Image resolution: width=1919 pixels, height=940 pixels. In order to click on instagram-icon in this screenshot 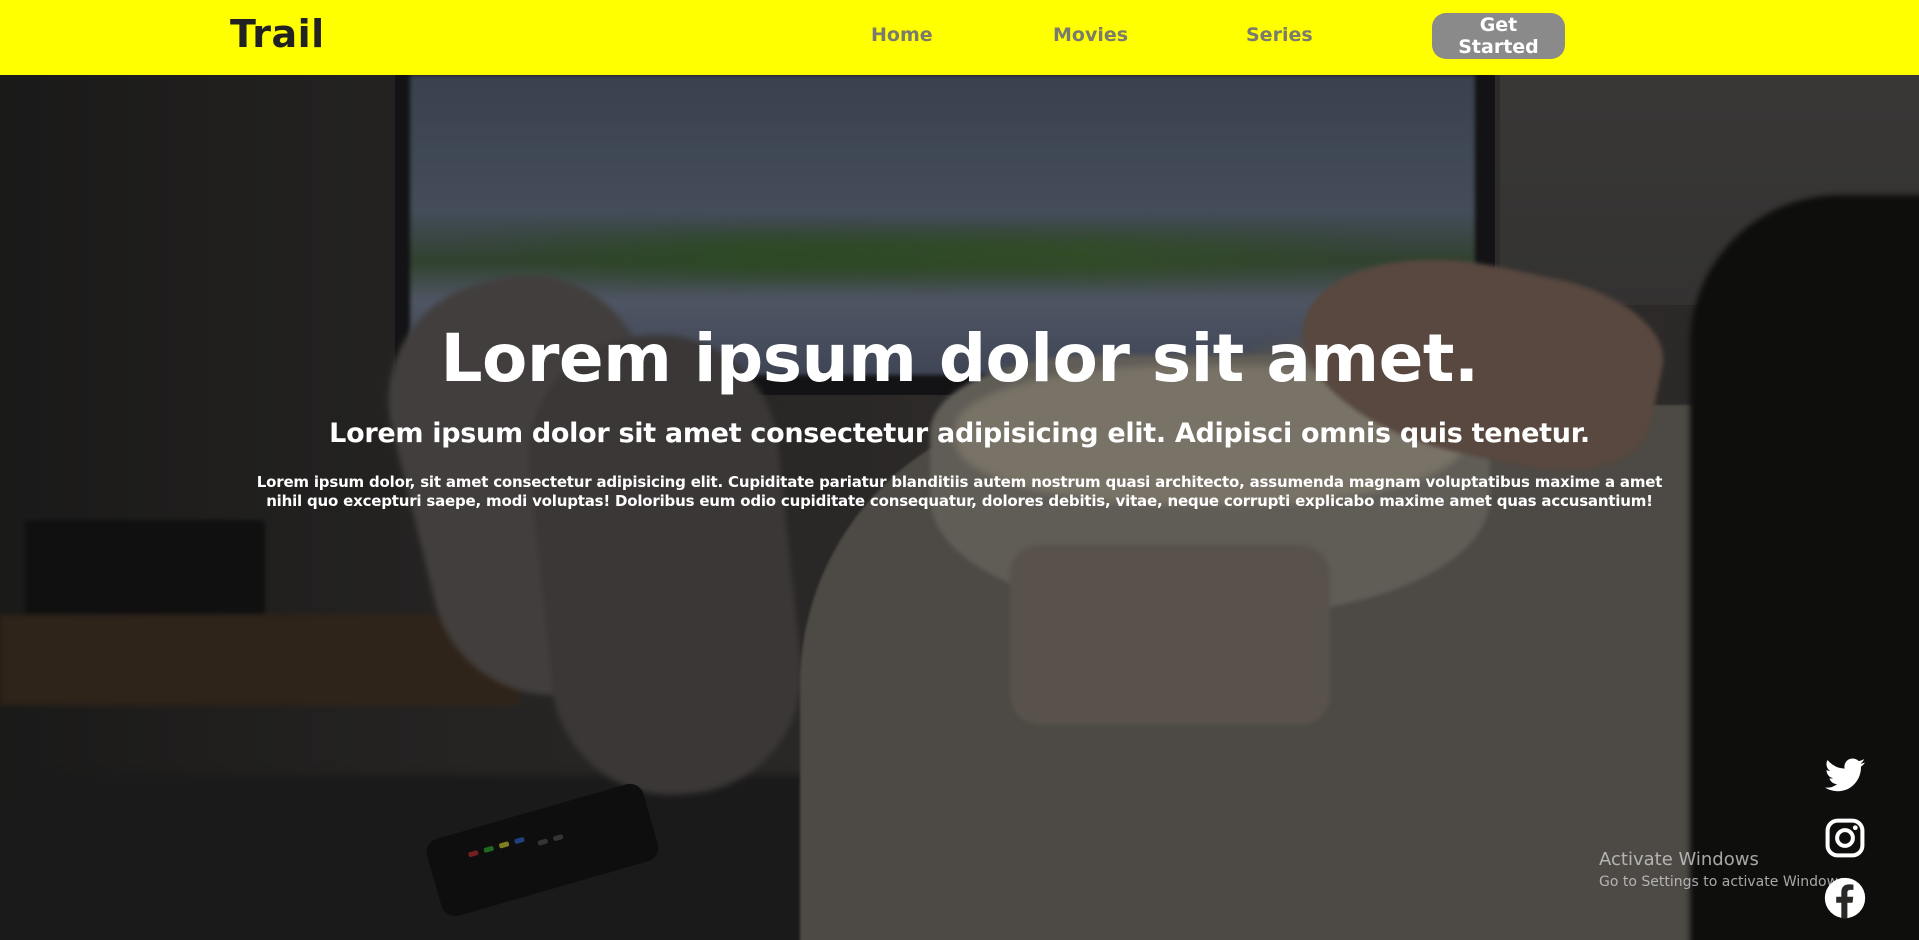, I will do `click(1845, 838)`.